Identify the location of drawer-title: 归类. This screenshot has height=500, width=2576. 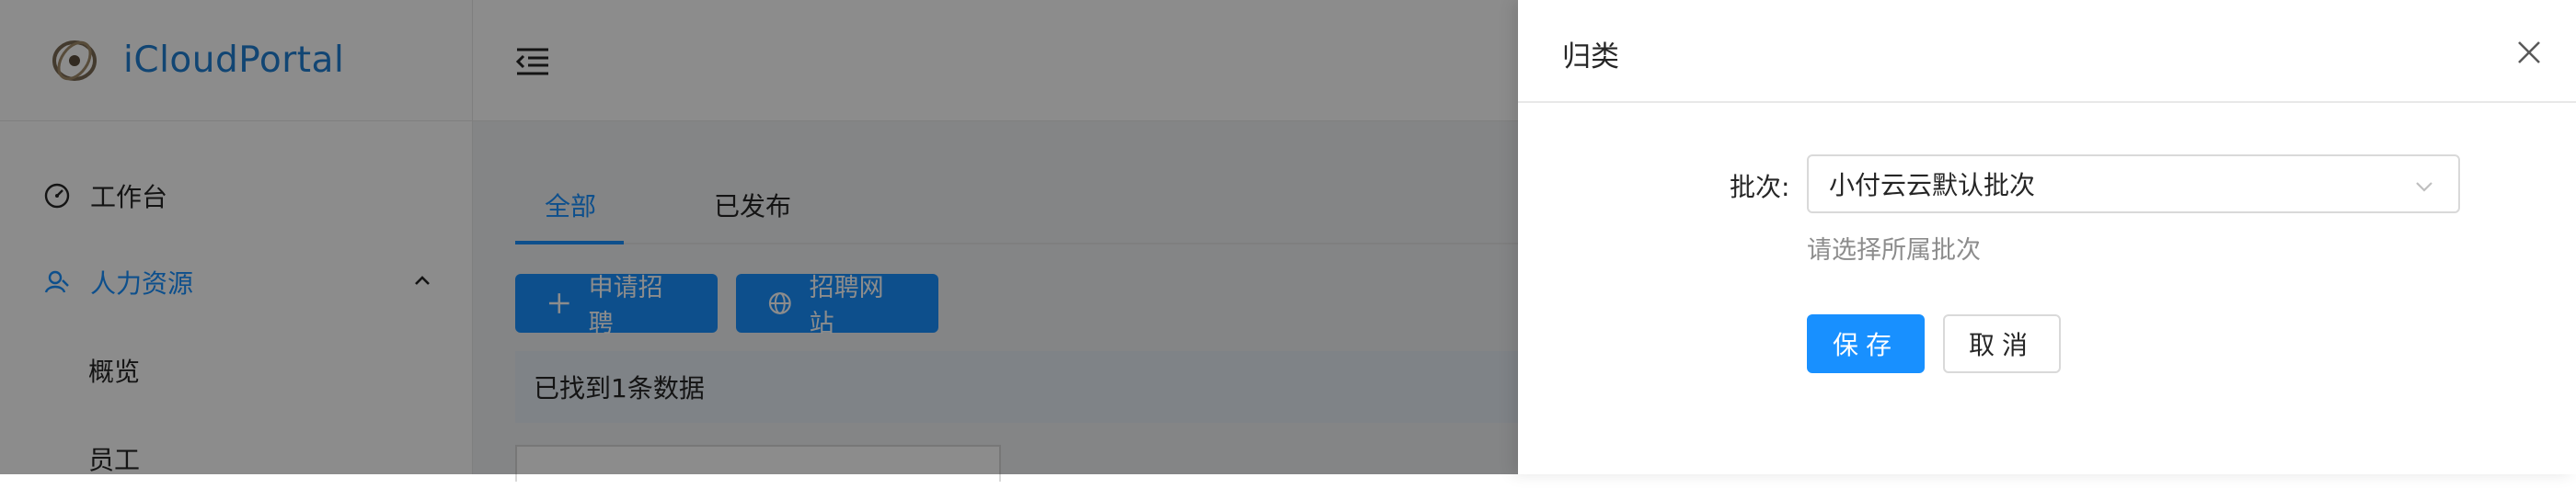
(1590, 57).